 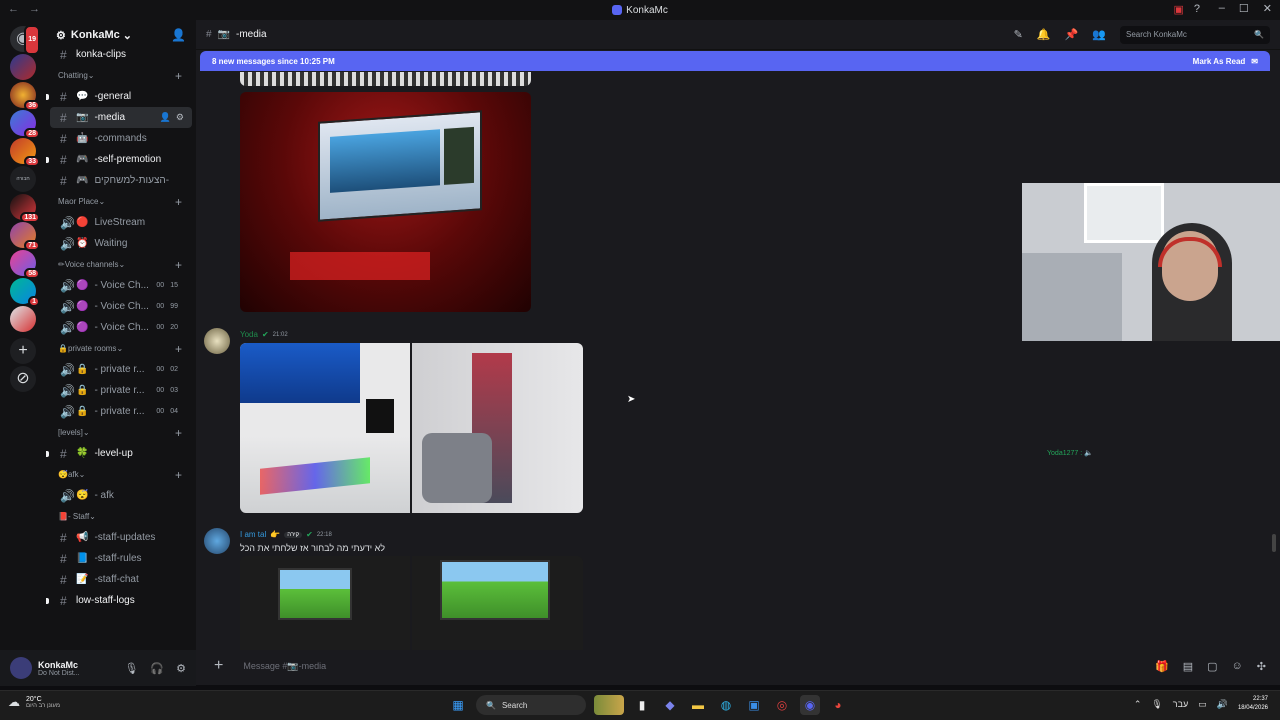 What do you see at coordinates (698, 705) in the screenshot?
I see `folder-icon: ▬` at bounding box center [698, 705].